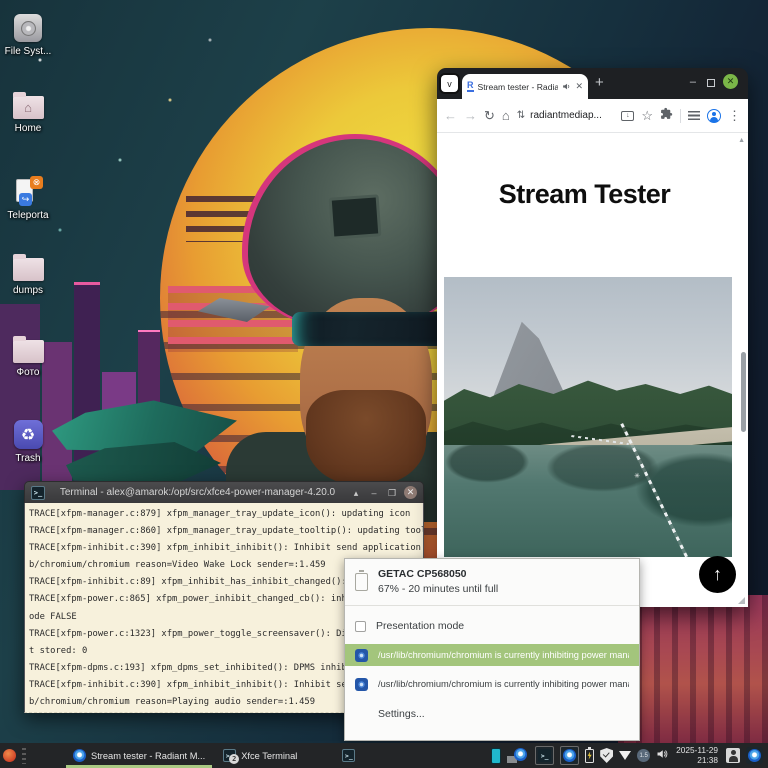  What do you see at coordinates (28, 105) in the screenshot?
I see `home-folder-icon: ⌂` at bounding box center [28, 105].